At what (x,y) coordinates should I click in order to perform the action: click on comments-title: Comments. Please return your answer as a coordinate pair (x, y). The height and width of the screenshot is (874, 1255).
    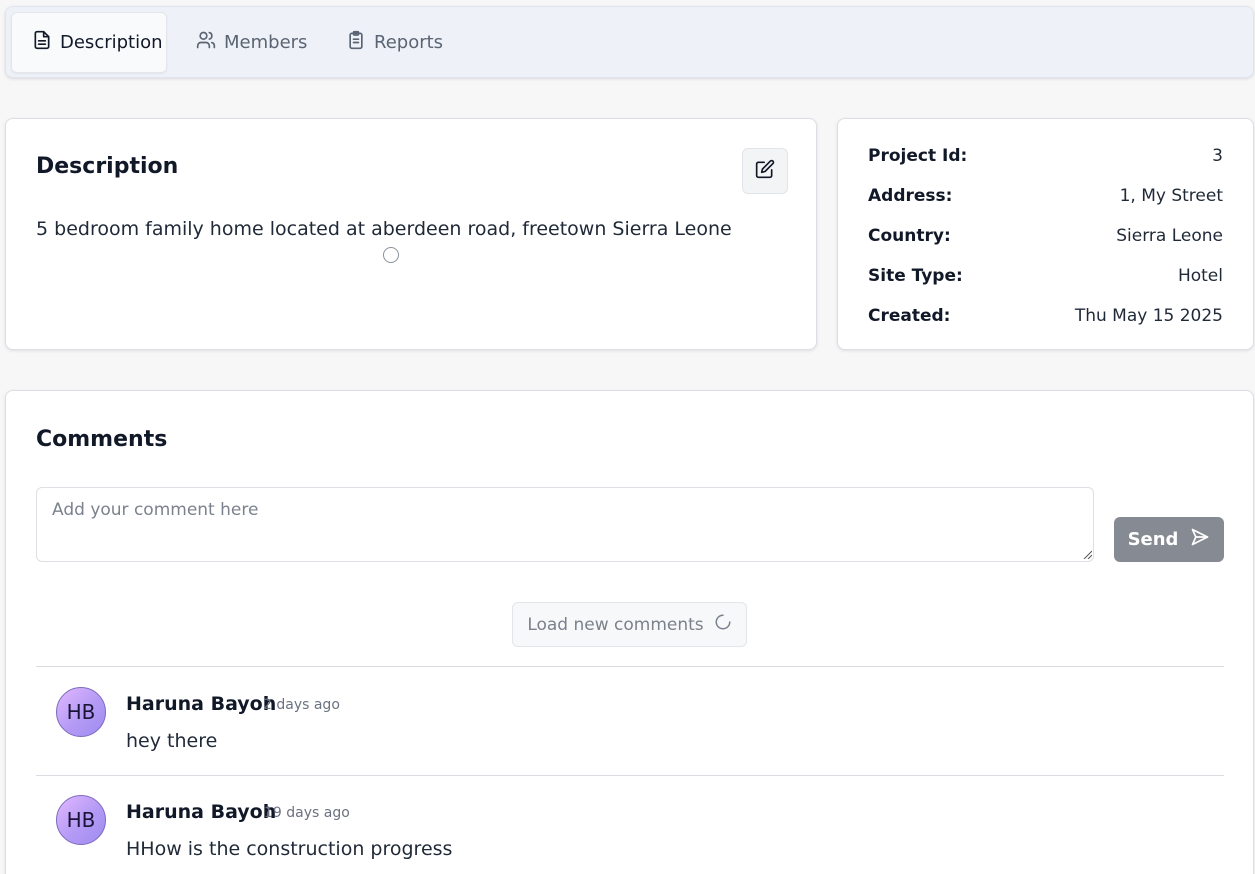
    Looking at the image, I should click on (102, 439).